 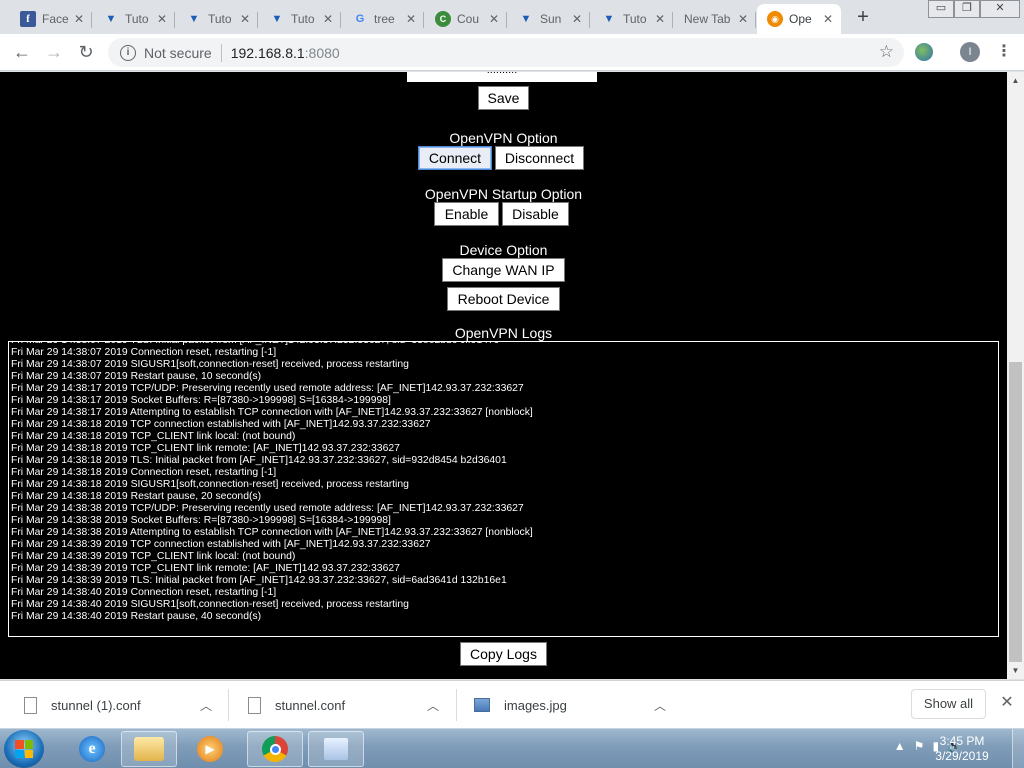 I want to click on tab-tutorial-4: ▼ Tuto ✕, so click(x=632, y=19).